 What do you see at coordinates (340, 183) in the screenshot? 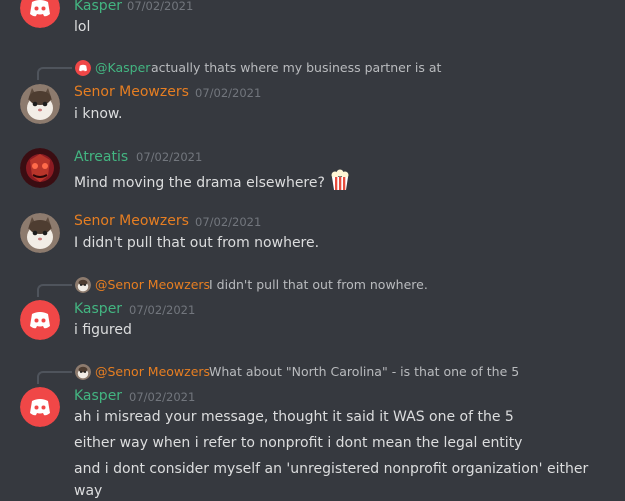
I see `popcorn-emoji-icon` at bounding box center [340, 183].